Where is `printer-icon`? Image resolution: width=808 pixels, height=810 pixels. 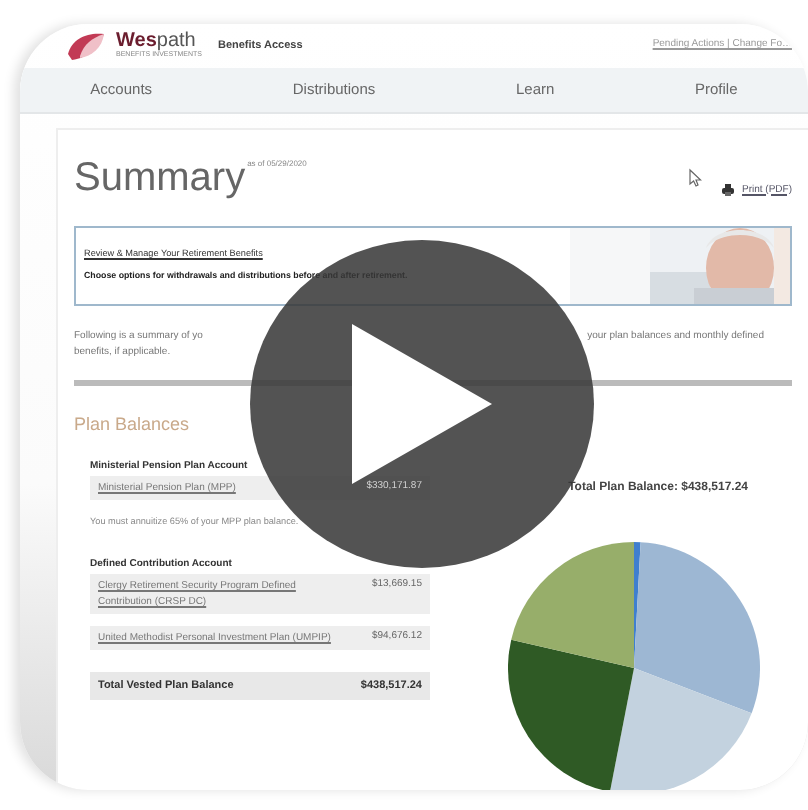
printer-icon is located at coordinates (728, 190).